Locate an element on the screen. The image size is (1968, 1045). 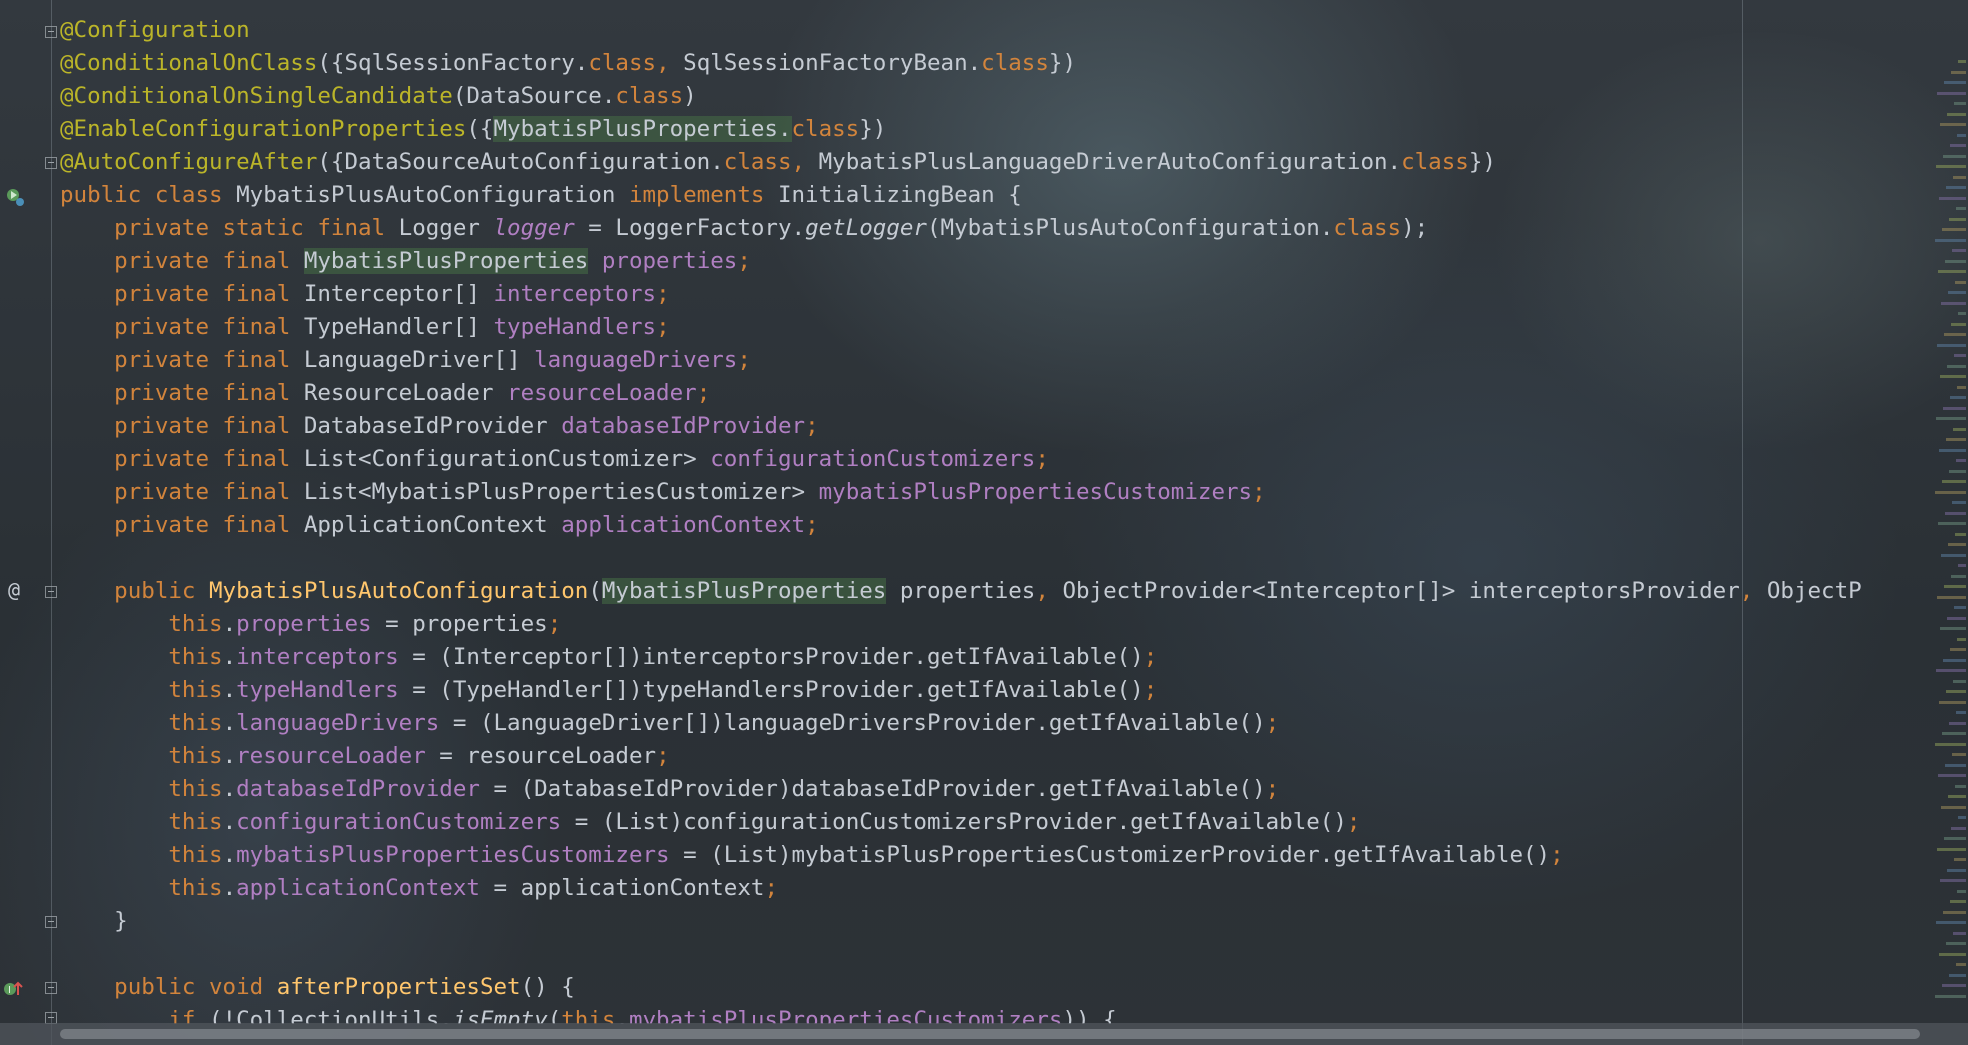
code-token: (MybatisPlusAutoConfiguration. is located at coordinates (1130, 228).